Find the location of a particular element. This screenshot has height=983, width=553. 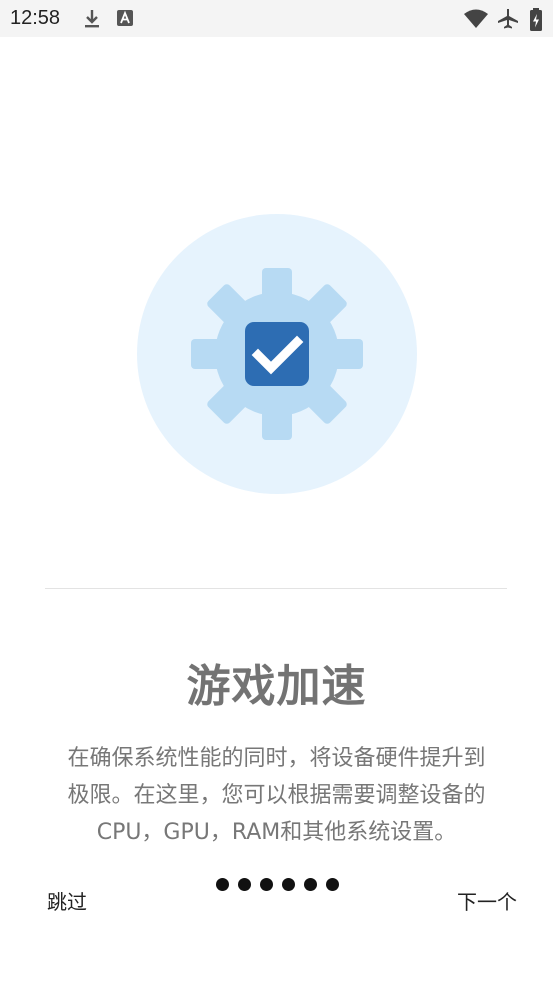

app-notification-icon is located at coordinates (125, 18).